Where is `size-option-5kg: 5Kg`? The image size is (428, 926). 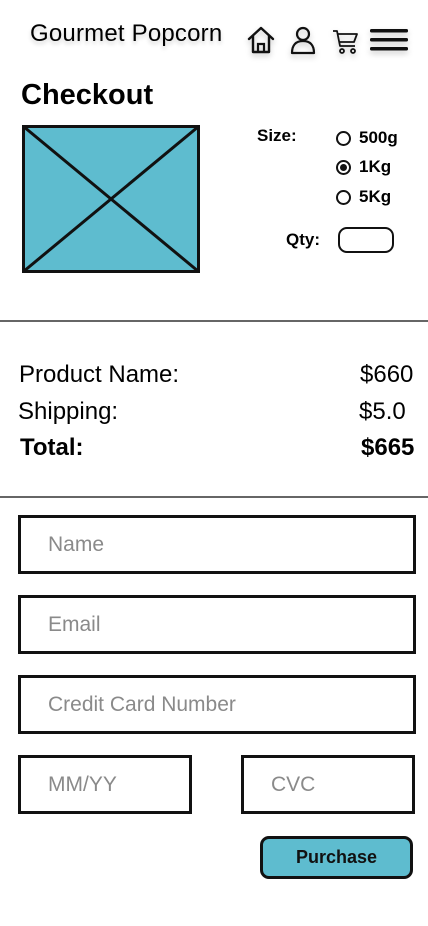 size-option-5kg: 5Kg is located at coordinates (363, 197).